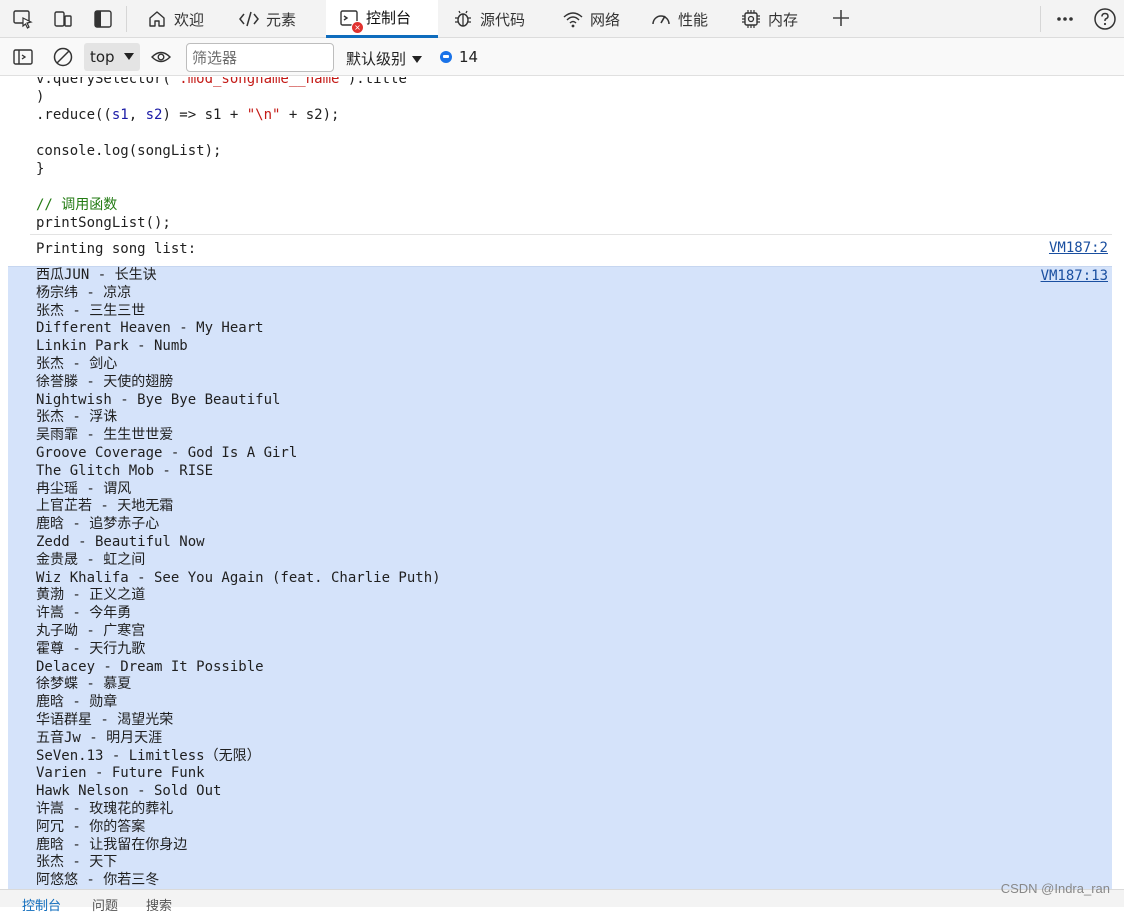 This screenshot has height=914, width=1124. What do you see at coordinates (377, 82) in the screenshot?
I see `code-text: ).title` at bounding box center [377, 82].